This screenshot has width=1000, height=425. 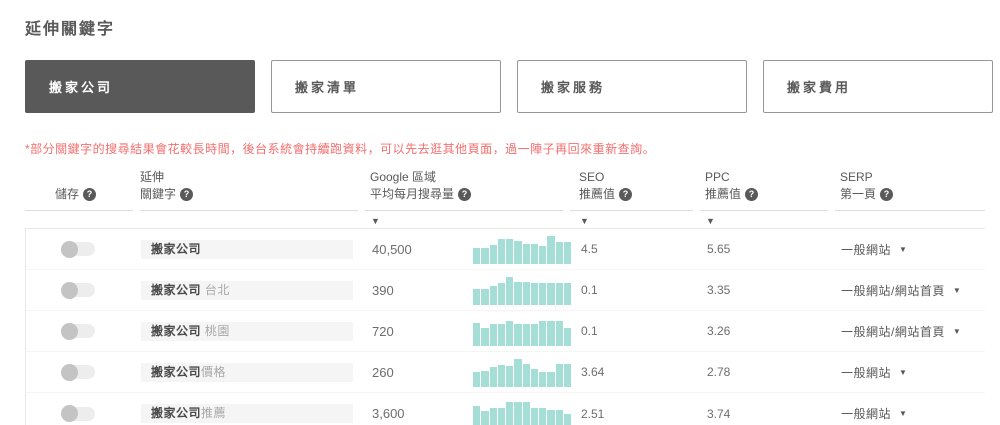 I want to click on sort-seo-icon: ▼, so click(x=584, y=221).